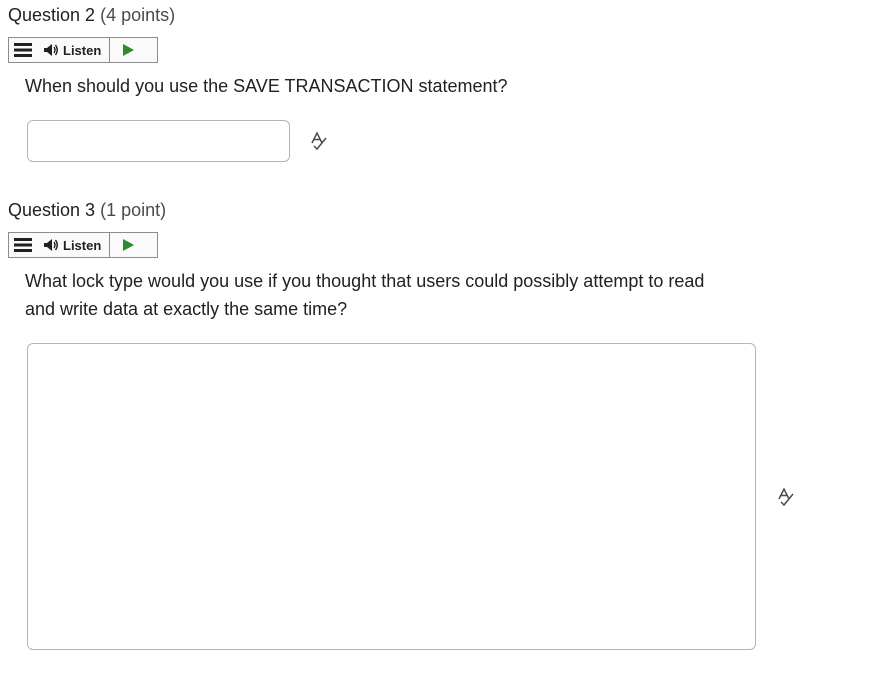 The image size is (879, 691). Describe the element at coordinates (158, 141) in the screenshot. I see `question-2-answer-input` at that location.